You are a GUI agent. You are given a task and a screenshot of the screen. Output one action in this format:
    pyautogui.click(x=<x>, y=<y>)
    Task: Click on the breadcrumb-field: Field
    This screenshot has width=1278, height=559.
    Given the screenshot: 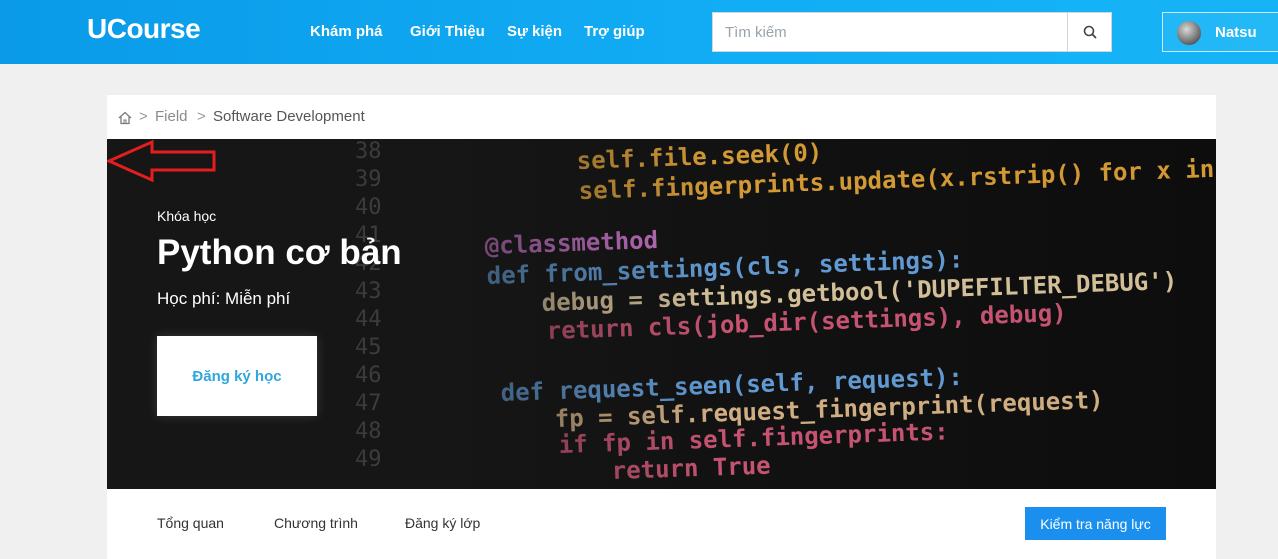 What is the action you would take?
    pyautogui.click(x=171, y=116)
    